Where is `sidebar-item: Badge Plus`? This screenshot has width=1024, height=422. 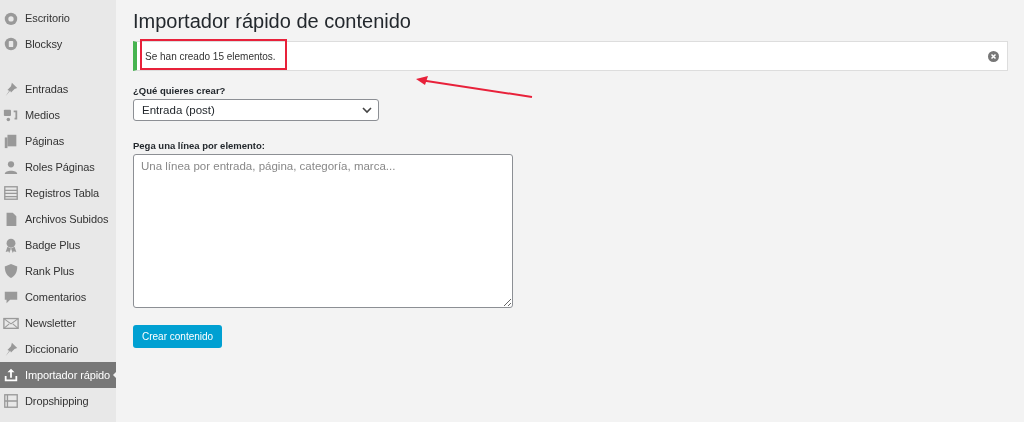
sidebar-item: Badge Plus is located at coordinates (58, 245).